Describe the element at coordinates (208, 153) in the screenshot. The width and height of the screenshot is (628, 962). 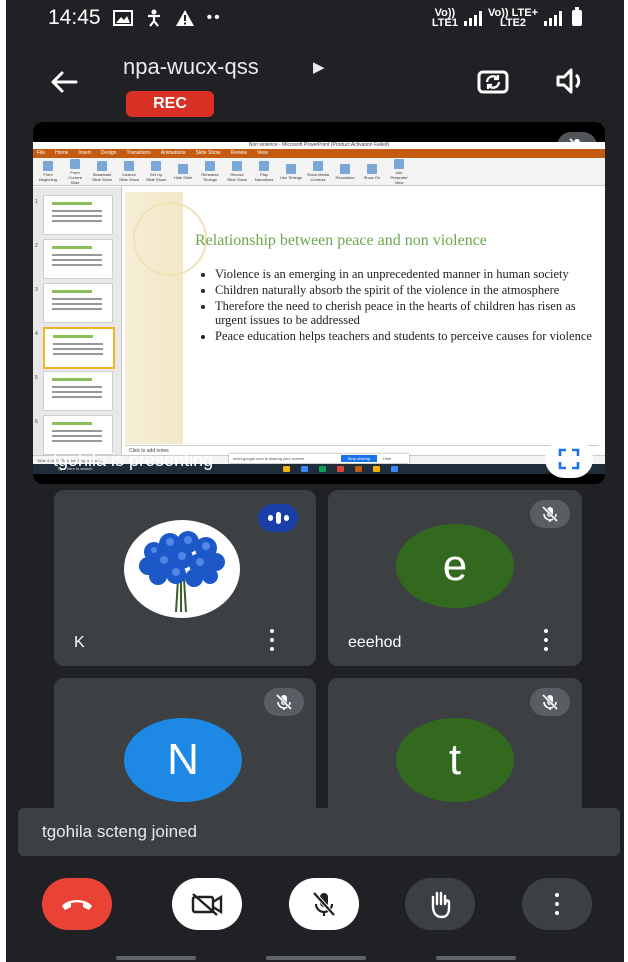
I see `ppt-tab: Slide Show` at that location.